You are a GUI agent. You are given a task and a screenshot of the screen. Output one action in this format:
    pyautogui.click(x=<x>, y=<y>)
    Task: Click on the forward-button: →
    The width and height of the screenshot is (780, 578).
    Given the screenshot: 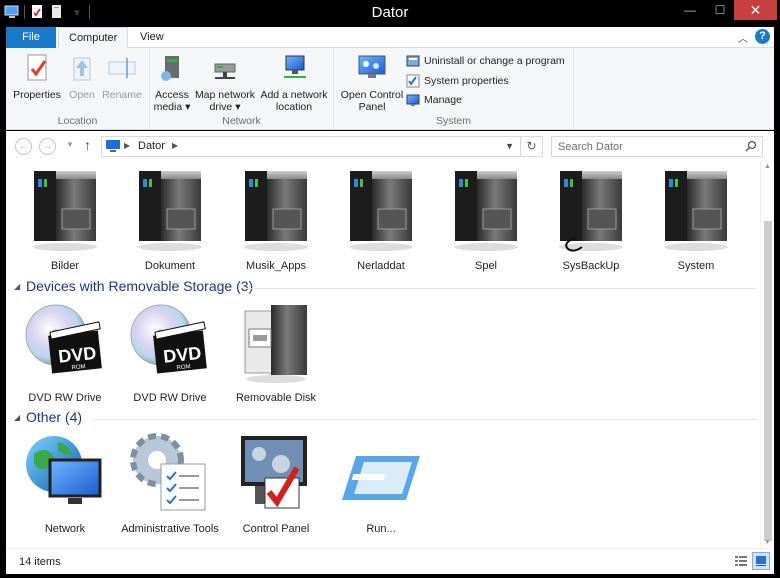 What is the action you would take?
    pyautogui.click(x=47, y=146)
    